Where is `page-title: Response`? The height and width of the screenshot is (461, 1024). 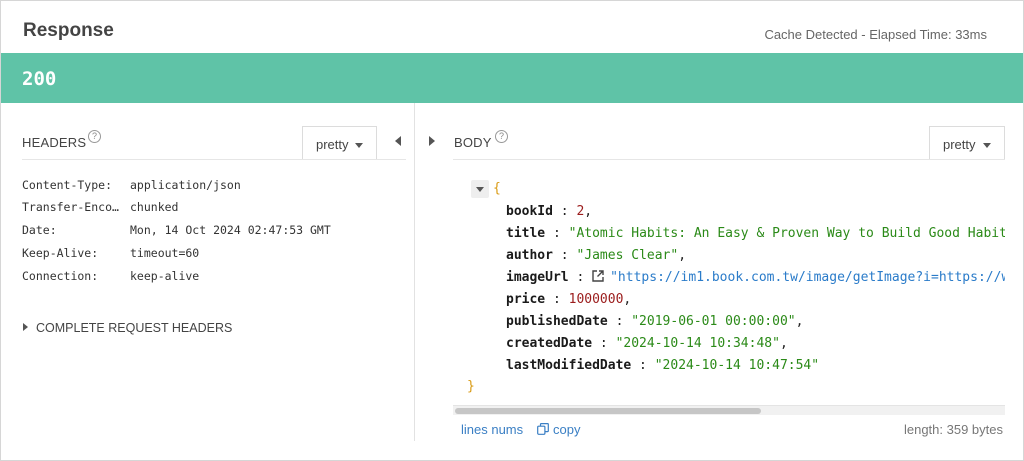 page-title: Response is located at coordinates (68, 30).